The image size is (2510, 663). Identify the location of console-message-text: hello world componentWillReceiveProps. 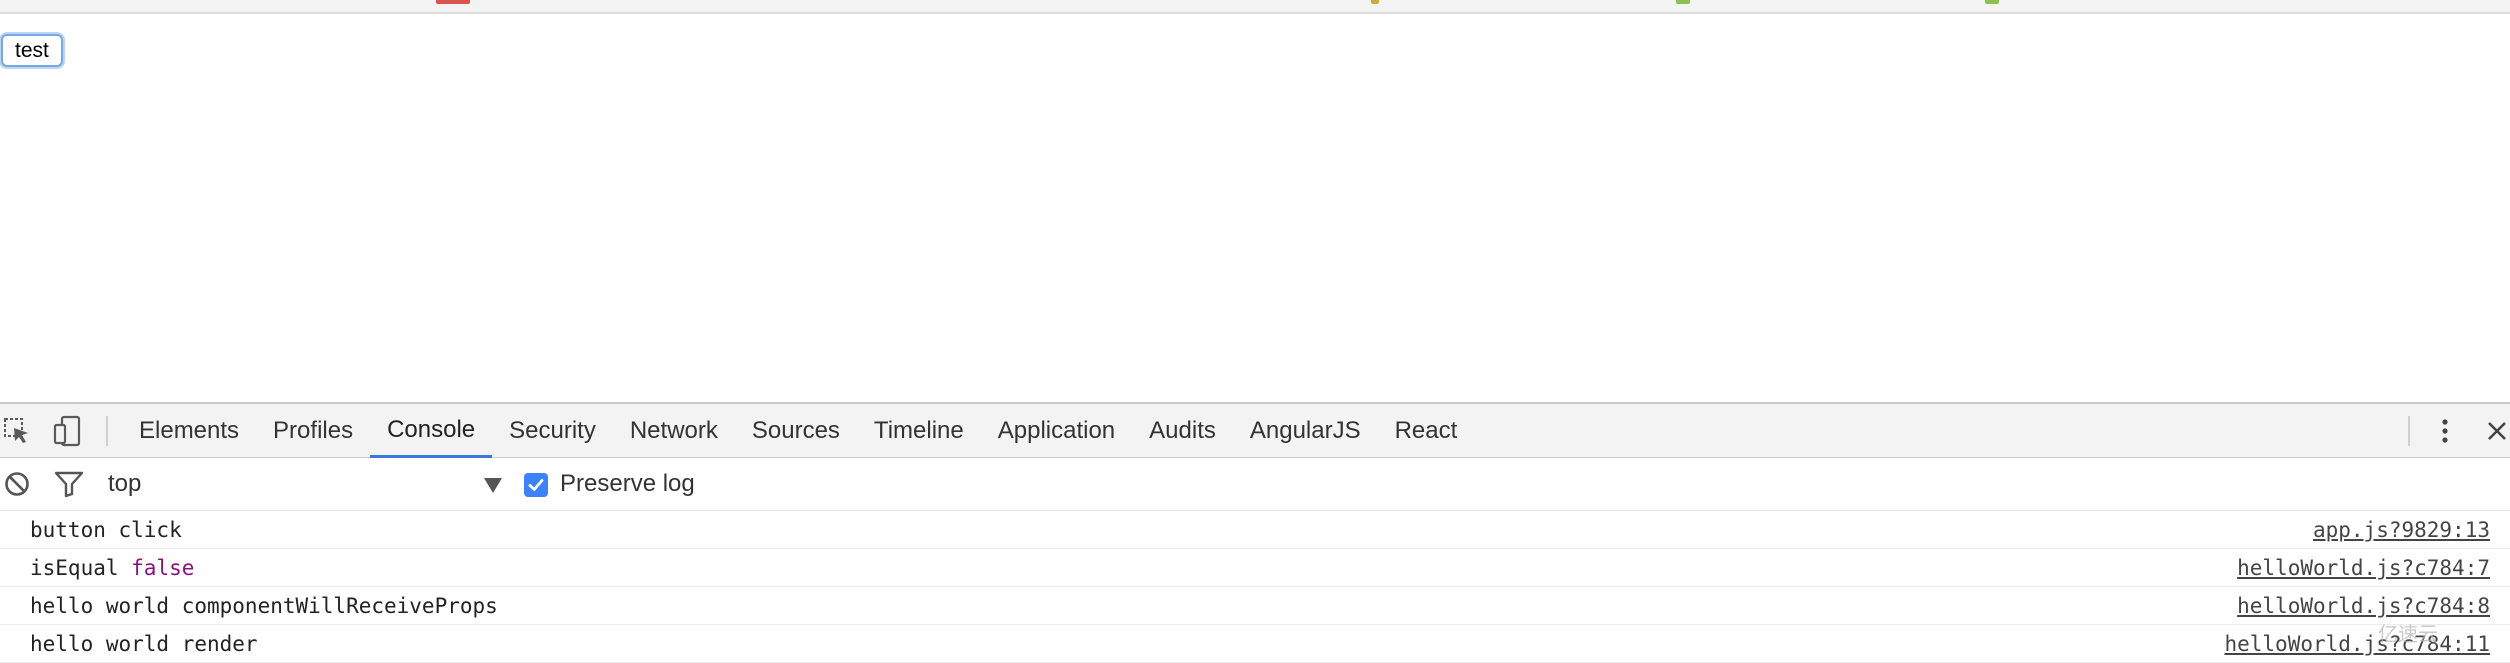
(264, 606).